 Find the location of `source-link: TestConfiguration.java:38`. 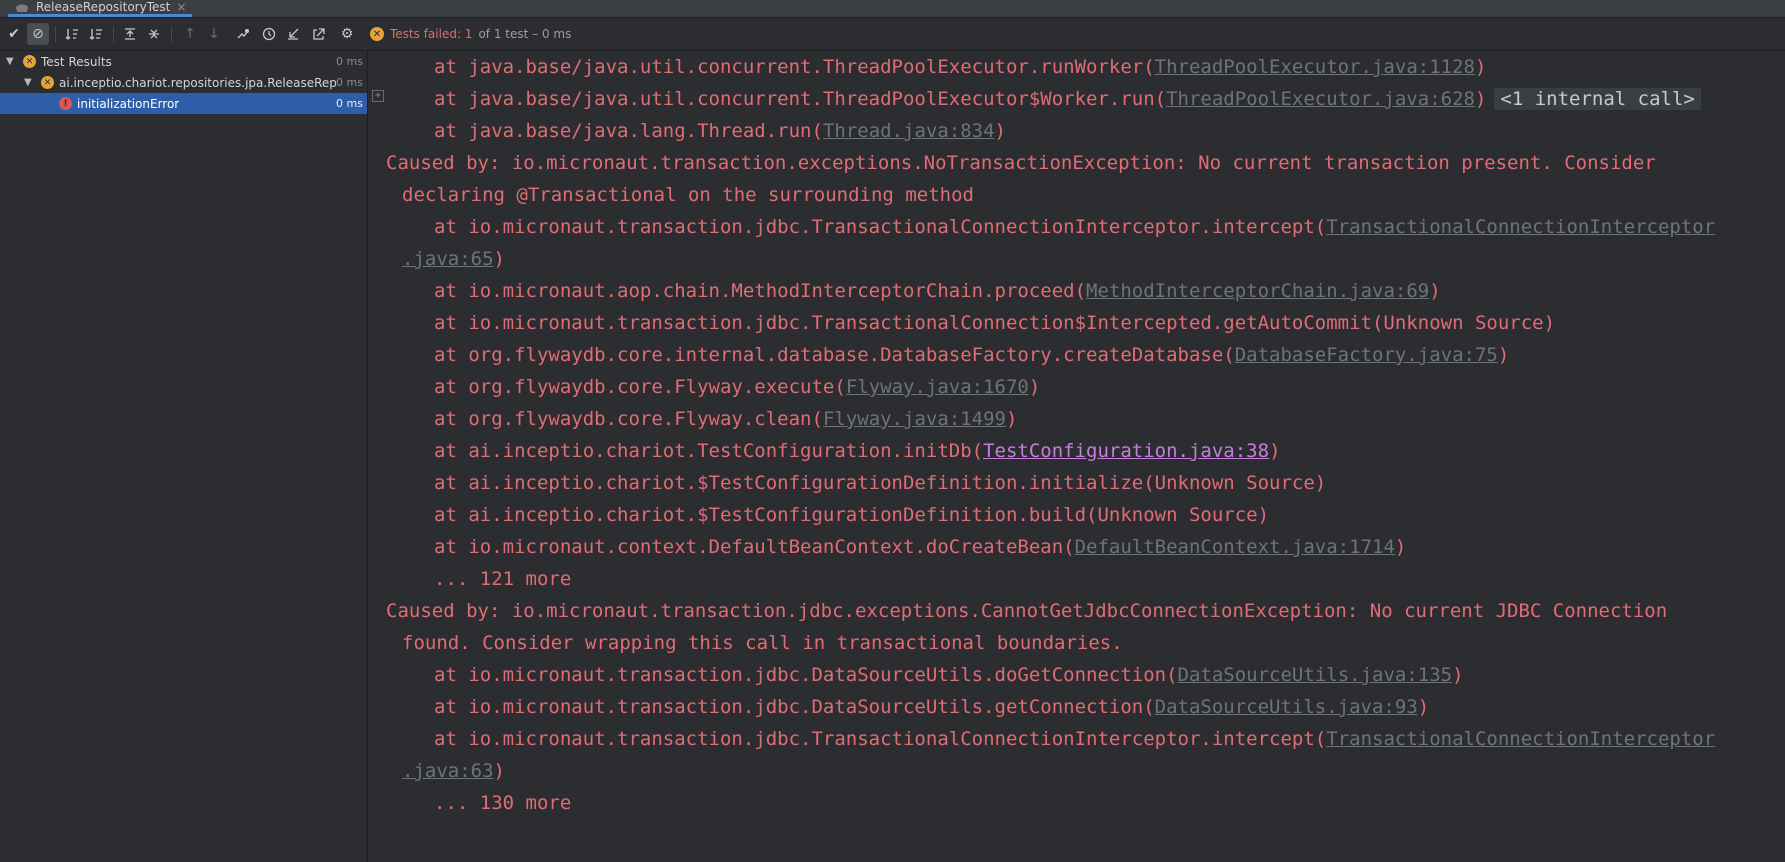

source-link: TestConfiguration.java:38 is located at coordinates (1126, 451).